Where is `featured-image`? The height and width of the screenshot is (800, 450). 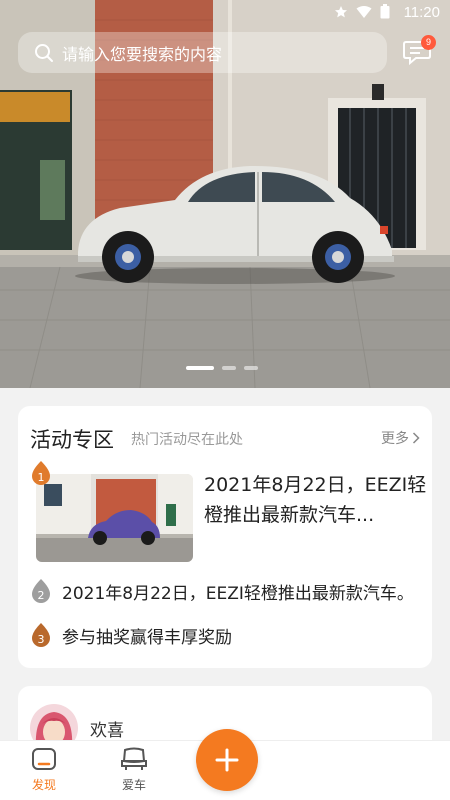 featured-image is located at coordinates (114, 518).